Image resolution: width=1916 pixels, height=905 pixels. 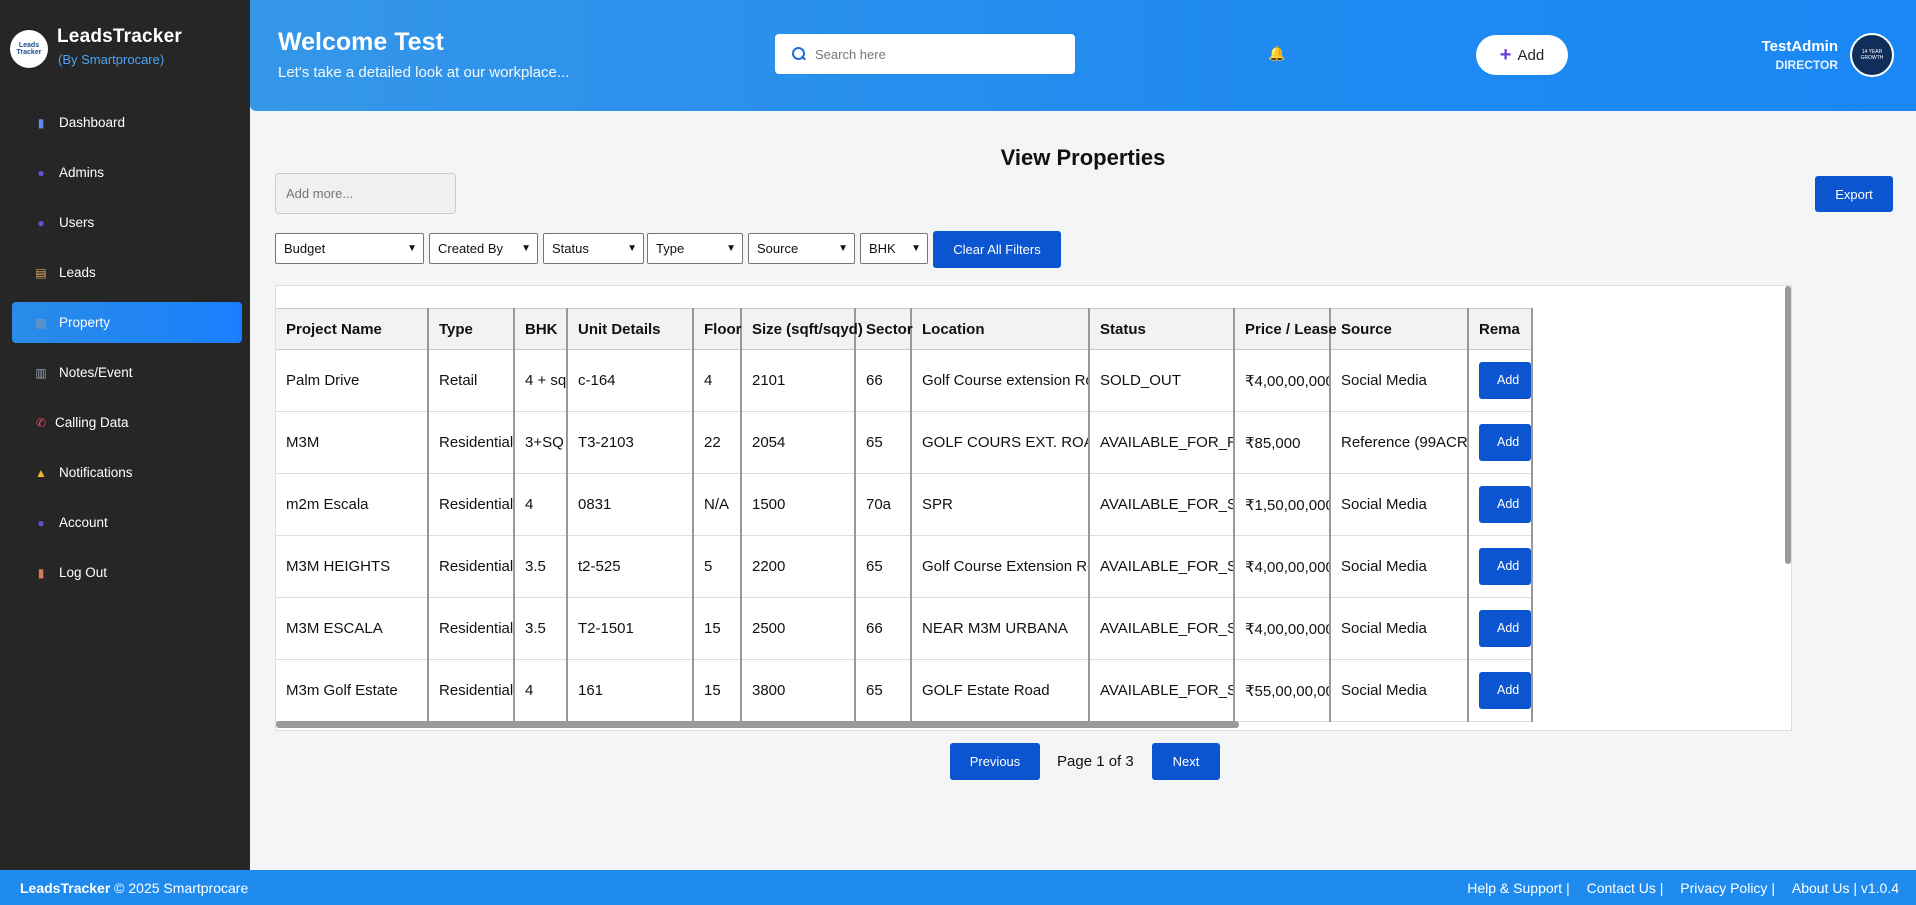 I want to click on column-header: Floor, so click(x=717, y=329).